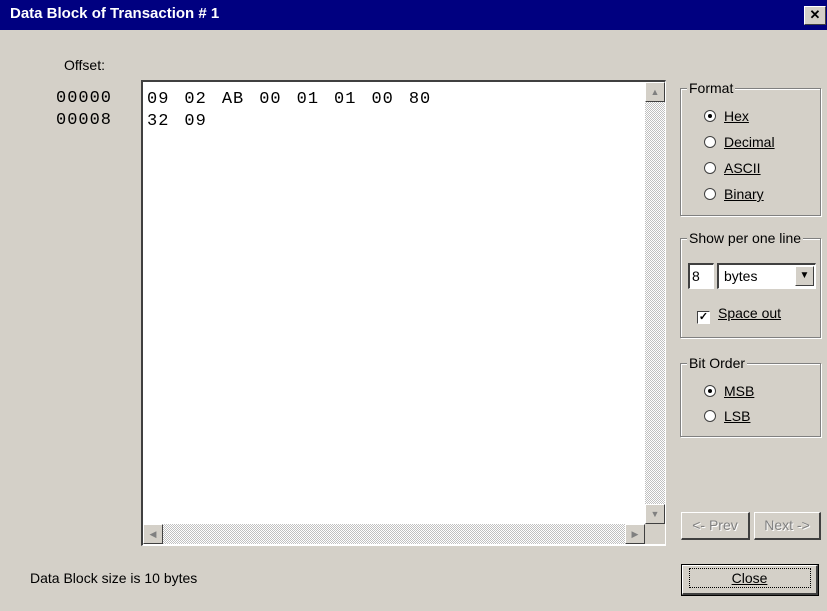 The height and width of the screenshot is (611, 827). I want to click on hex-line: 09 02 AB 00 01 01 00 80, so click(296, 100).